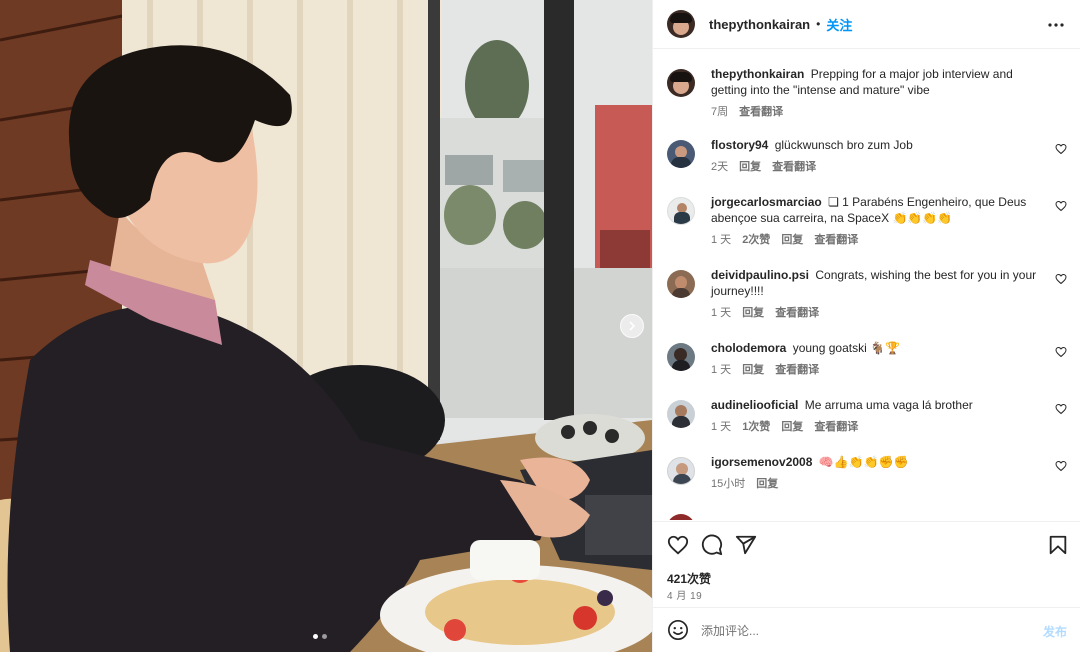 The image size is (1080, 652). I want to click on comment-text: Me arruma uma vaga lá brother, so click(888, 405).